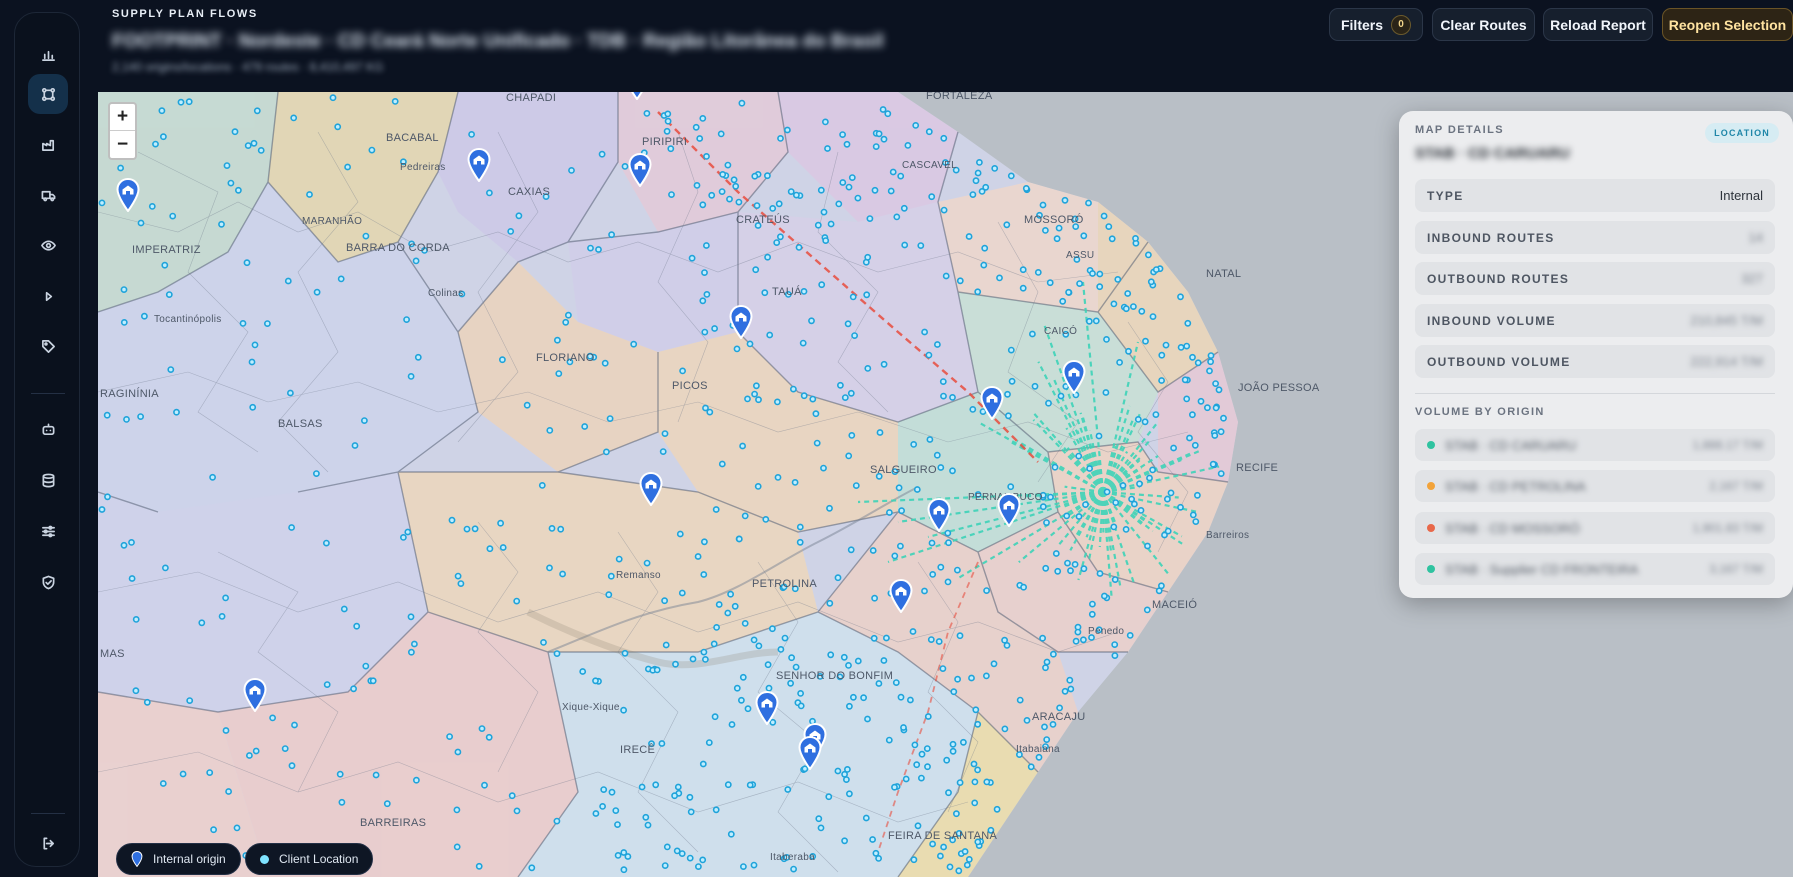 This screenshot has height=877, width=1793. What do you see at coordinates (1595, 445) in the screenshot?
I see `origin-row: STAB · CD CARUARU 1,888.17 T/M` at bounding box center [1595, 445].